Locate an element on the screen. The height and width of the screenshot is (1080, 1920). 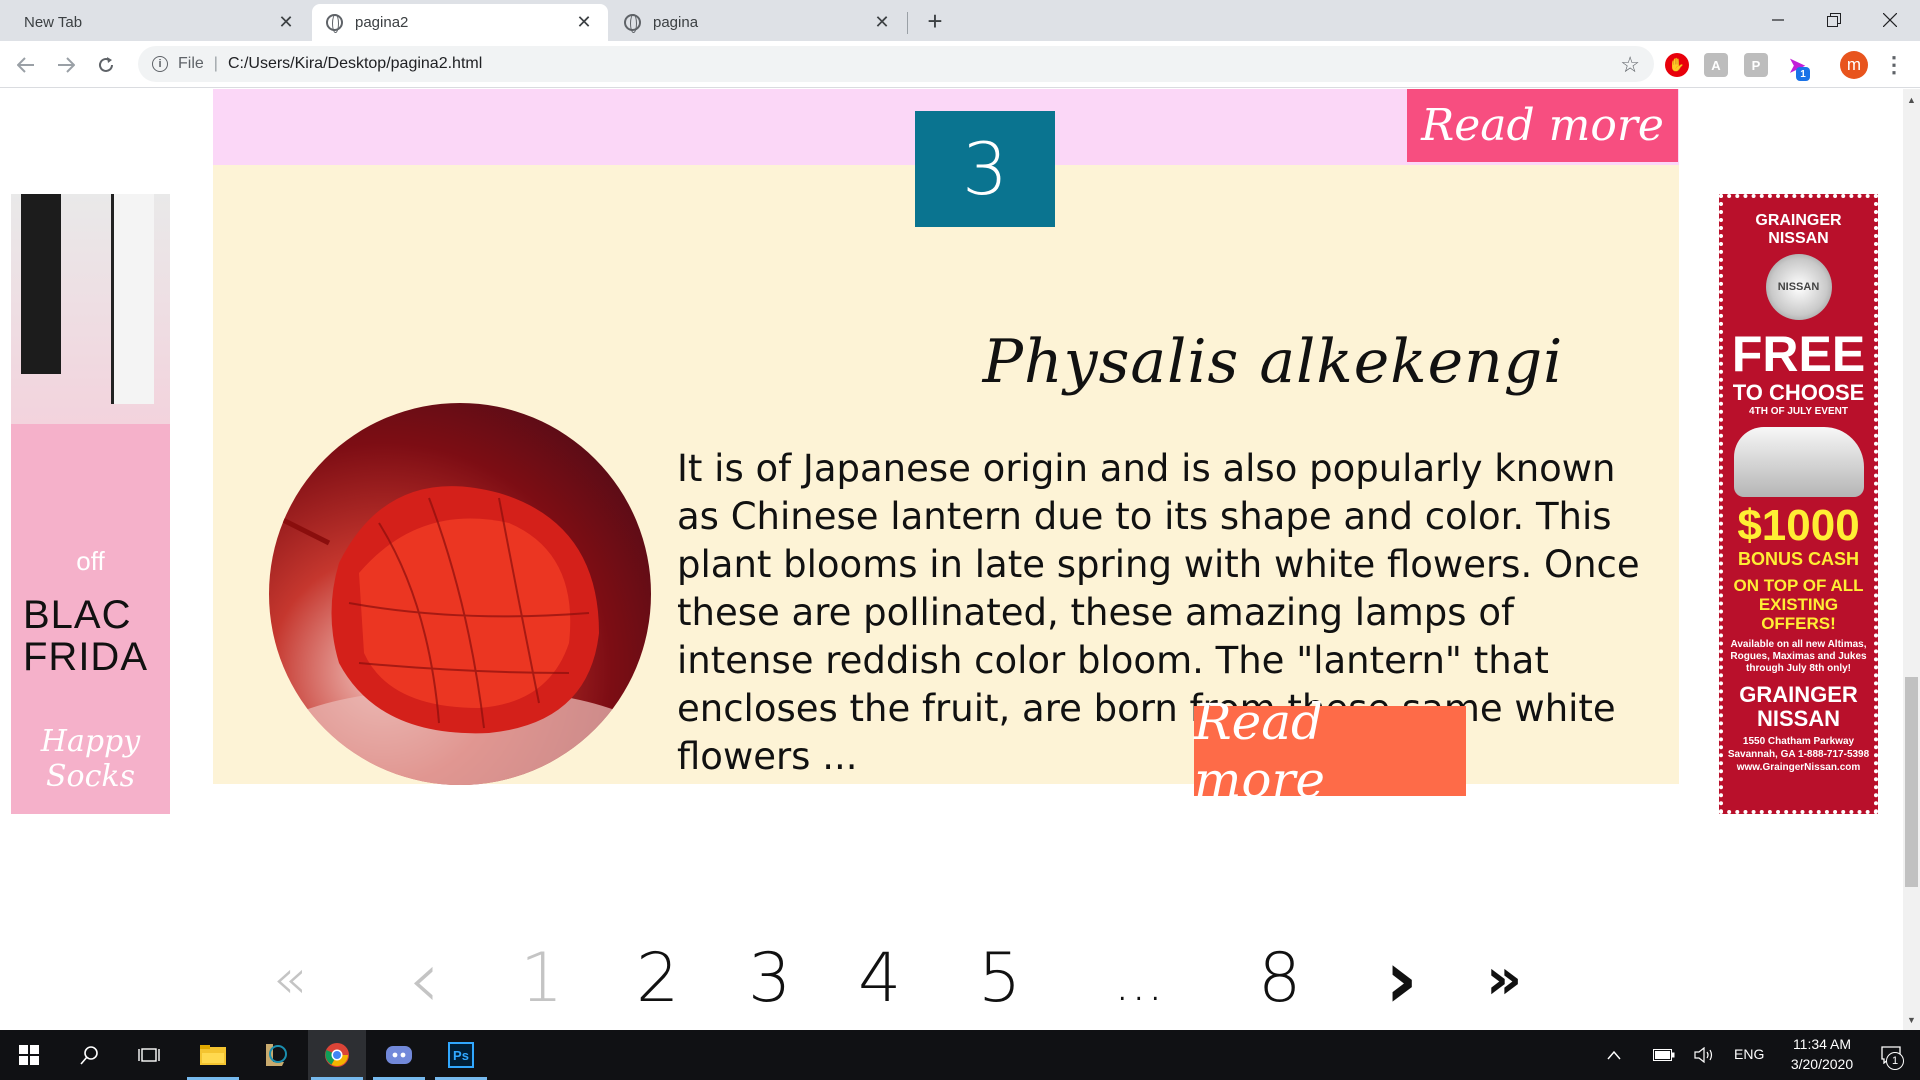
info-icon: i is located at coordinates (160, 64).